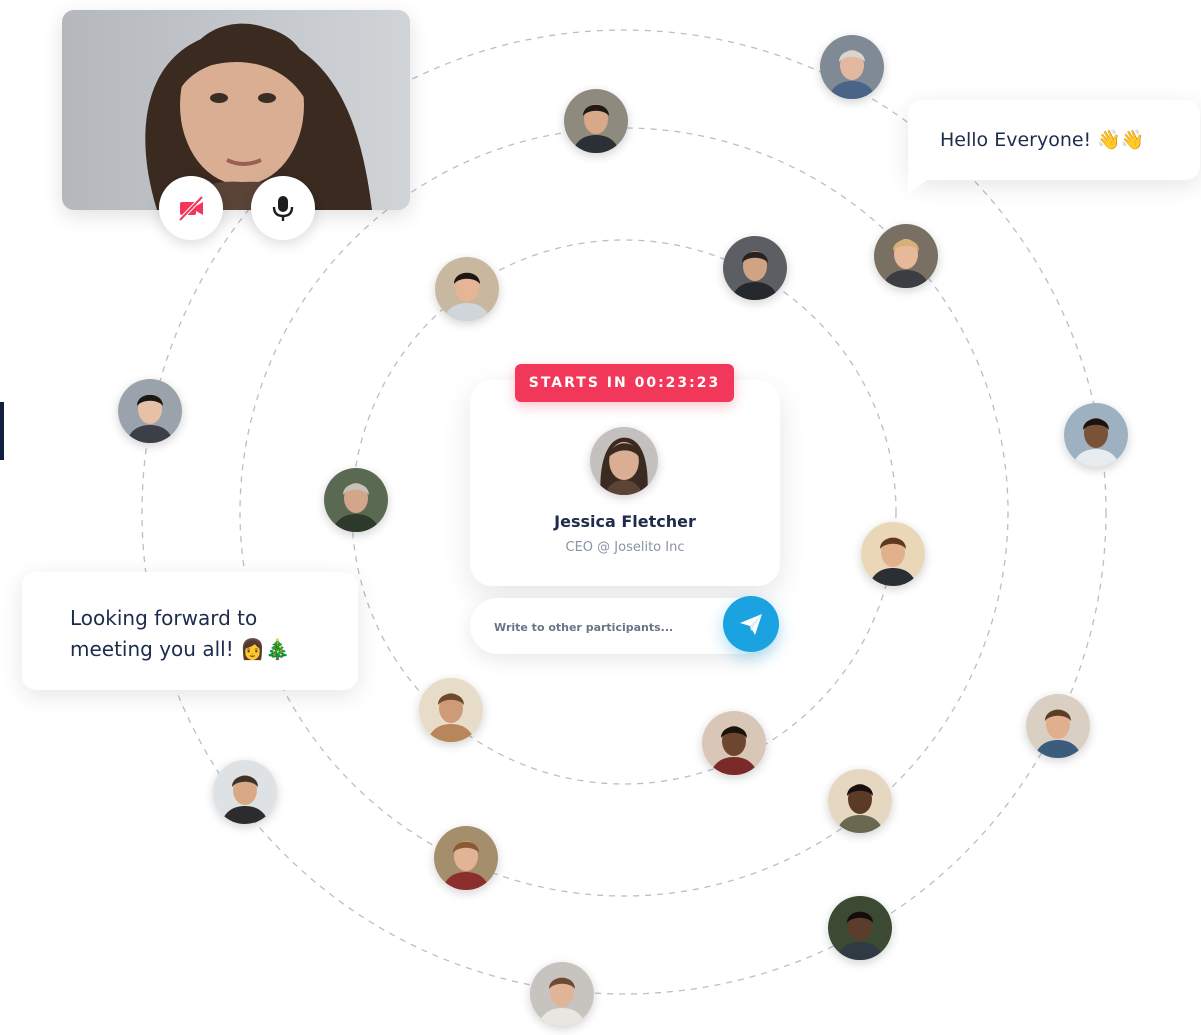 The width and height of the screenshot is (1201, 1035). I want to click on chat-bubble-line-2: meeting you all! 👩‍🎄, so click(180, 649).